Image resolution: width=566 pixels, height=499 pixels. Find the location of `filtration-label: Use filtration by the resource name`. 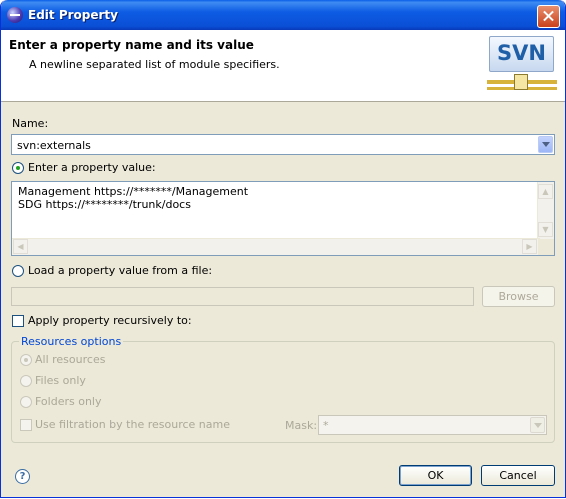

filtration-label: Use filtration by the resource name is located at coordinates (132, 424).